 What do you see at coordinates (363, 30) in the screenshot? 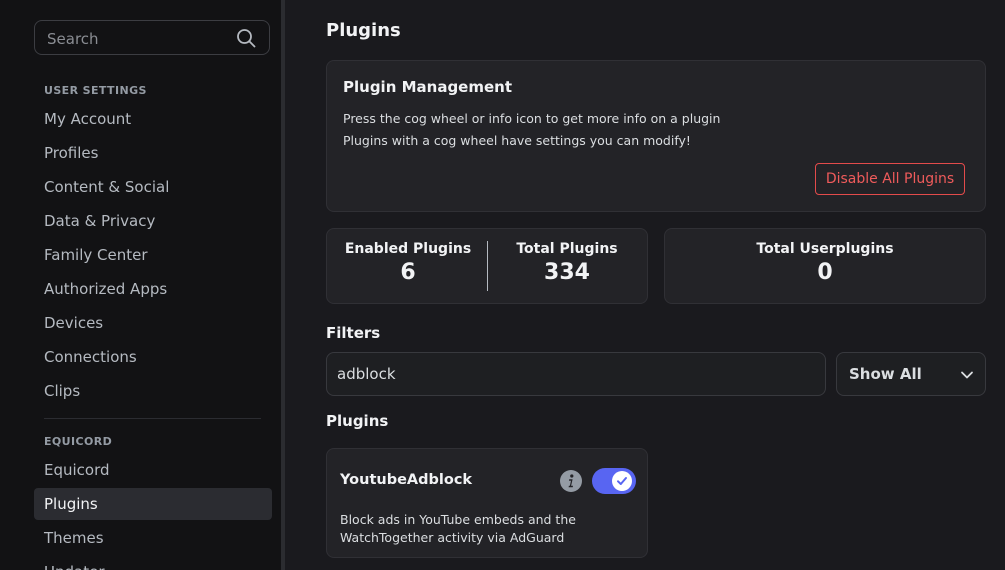
I see `page-title: Plugins` at bounding box center [363, 30].